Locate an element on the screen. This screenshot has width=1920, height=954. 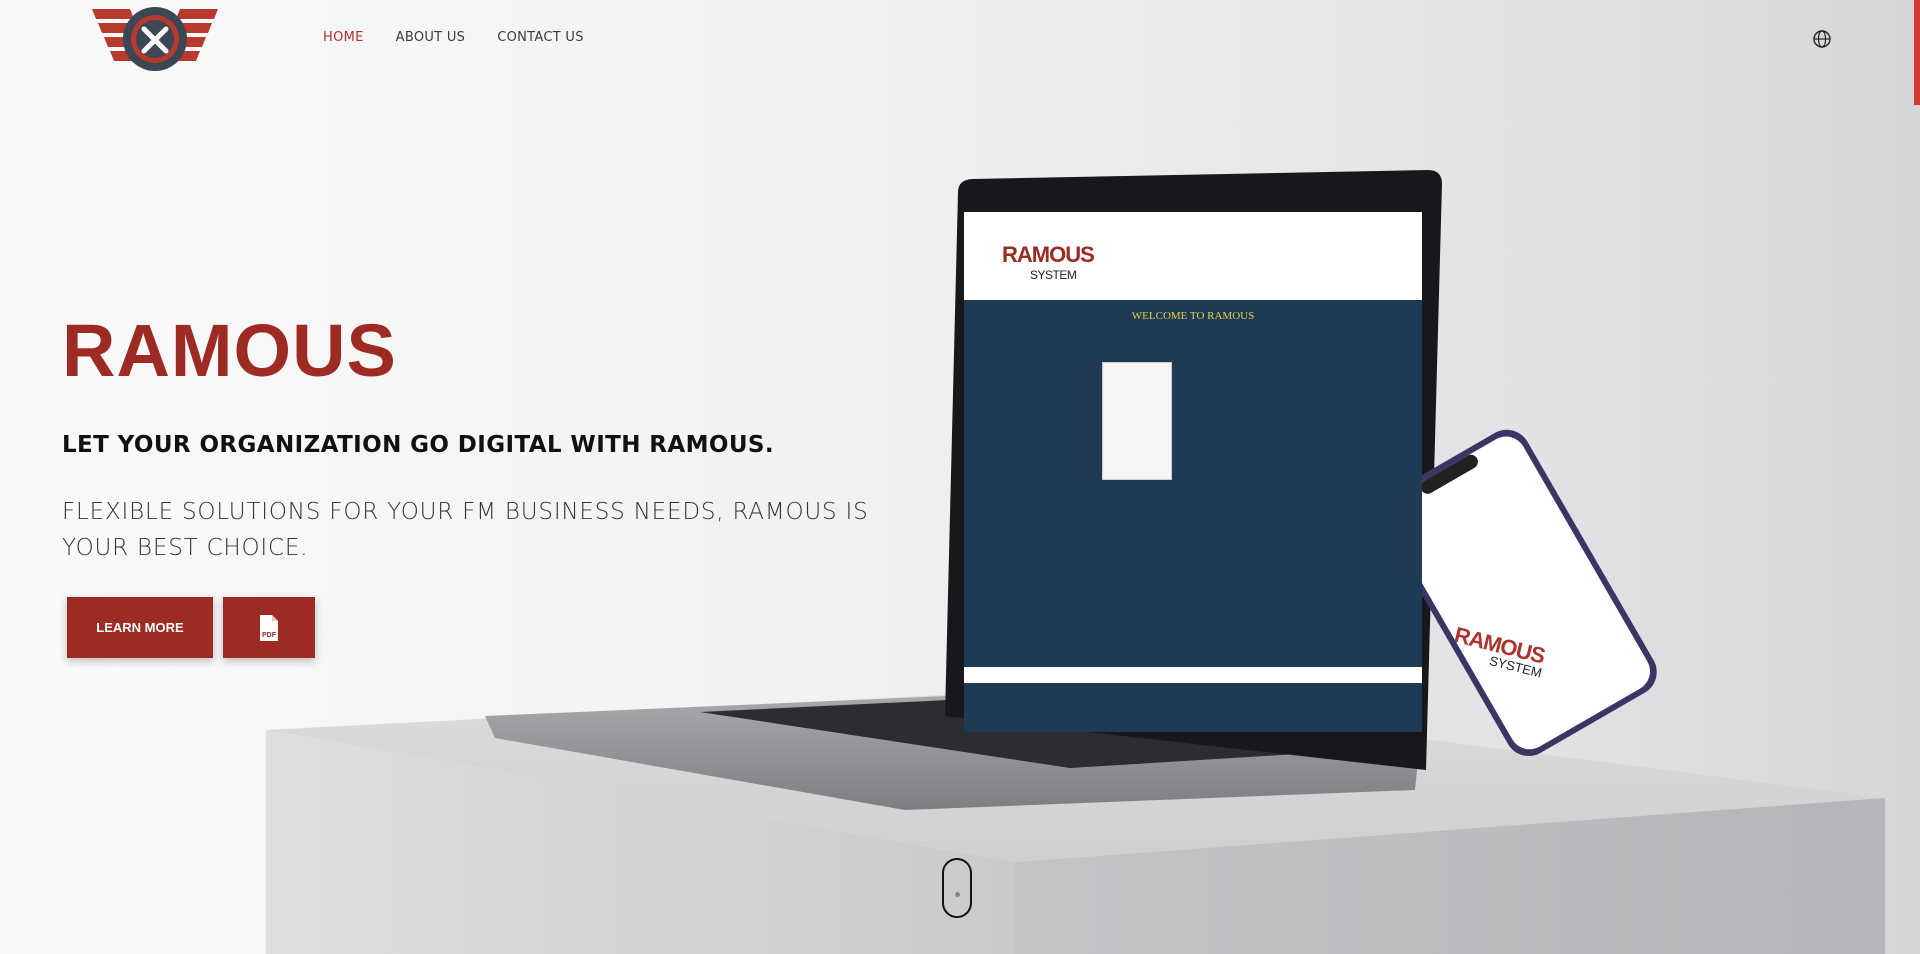
pdf-download-button: PDF is located at coordinates (269, 627).